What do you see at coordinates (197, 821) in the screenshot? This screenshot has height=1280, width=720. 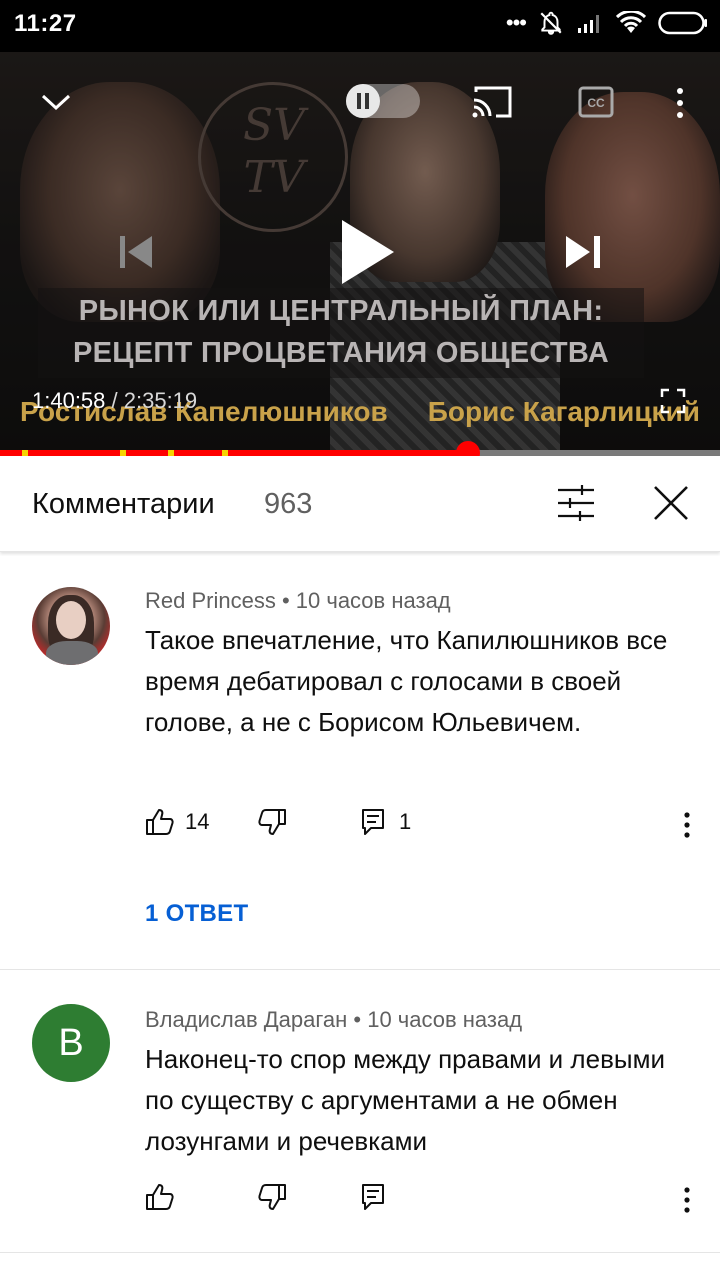 I see `like-count: 14` at bounding box center [197, 821].